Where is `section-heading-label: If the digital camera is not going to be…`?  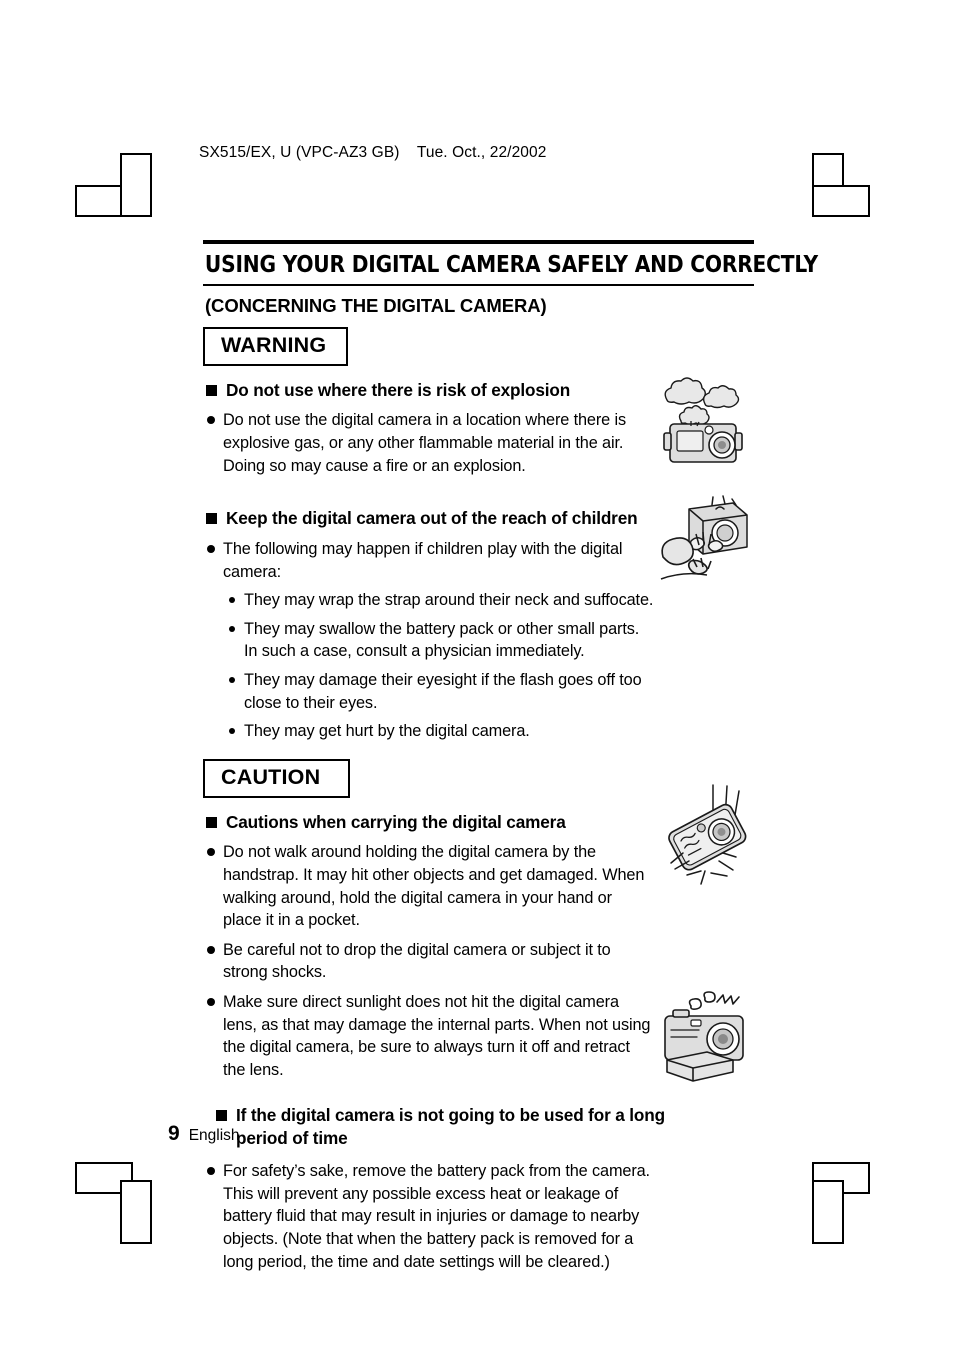 section-heading-label: If the digital camera is not going to be… is located at coordinates (450, 1126).